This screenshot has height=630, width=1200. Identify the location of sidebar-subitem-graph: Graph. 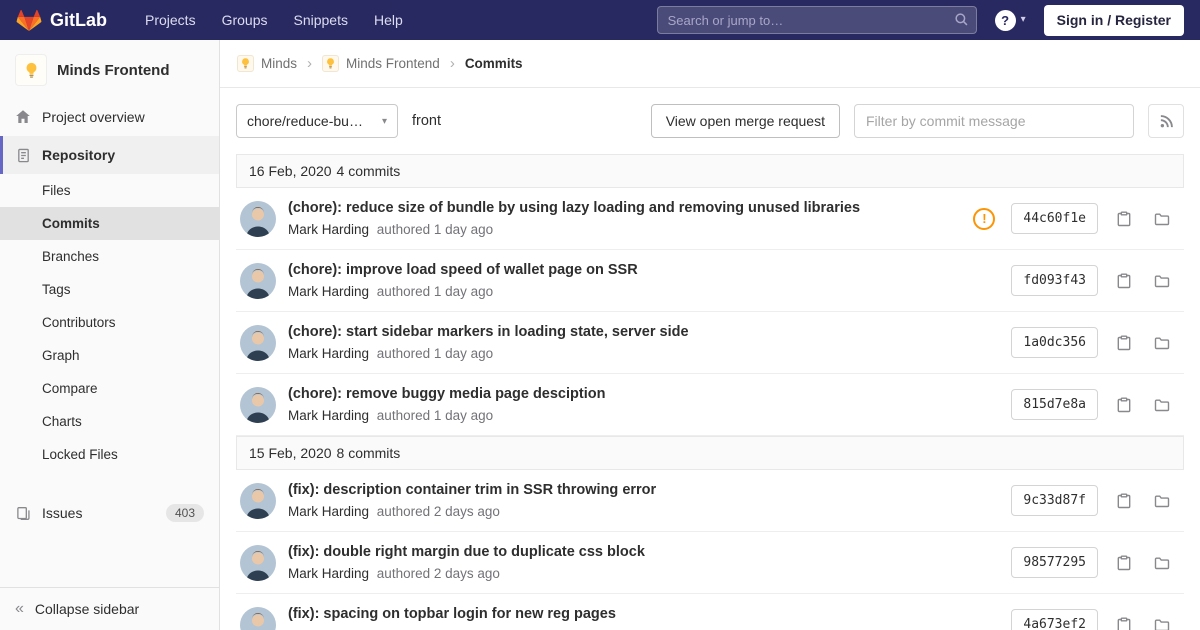
(109, 355).